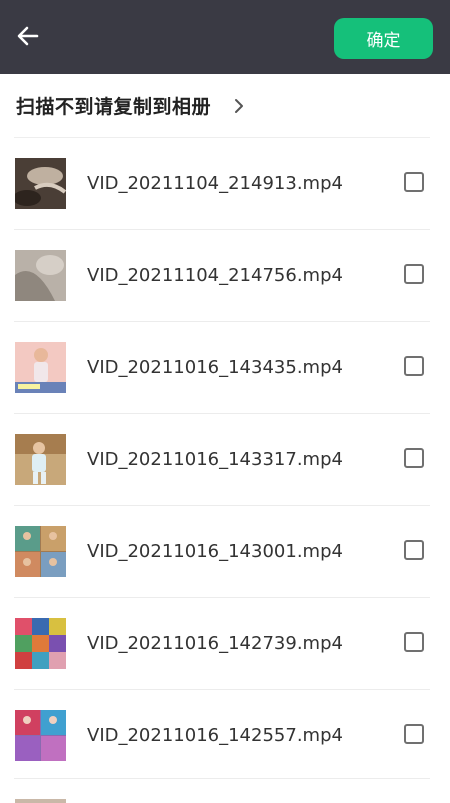 The image size is (450, 803). What do you see at coordinates (215, 551) in the screenshot?
I see `file-name: VID_20211016_143001.mp4` at bounding box center [215, 551].